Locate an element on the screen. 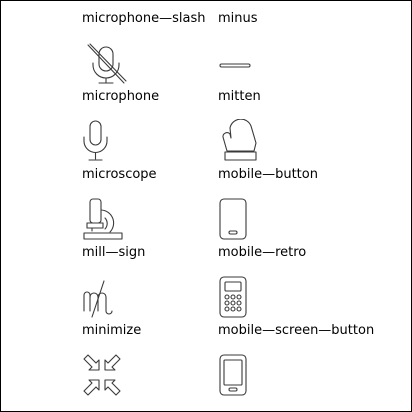  icon-label: mobile—screen—button is located at coordinates (296, 330).